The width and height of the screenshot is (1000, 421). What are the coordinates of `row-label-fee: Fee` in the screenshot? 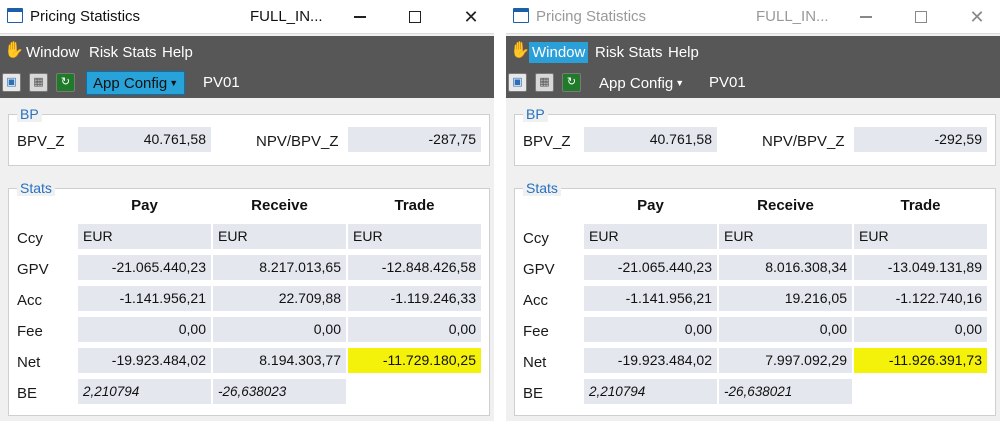 It's located at (536, 331).